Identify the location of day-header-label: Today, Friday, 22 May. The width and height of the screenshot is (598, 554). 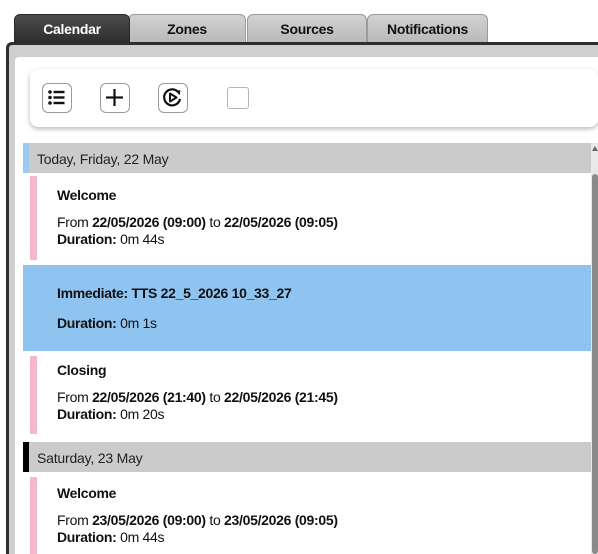
(103, 159).